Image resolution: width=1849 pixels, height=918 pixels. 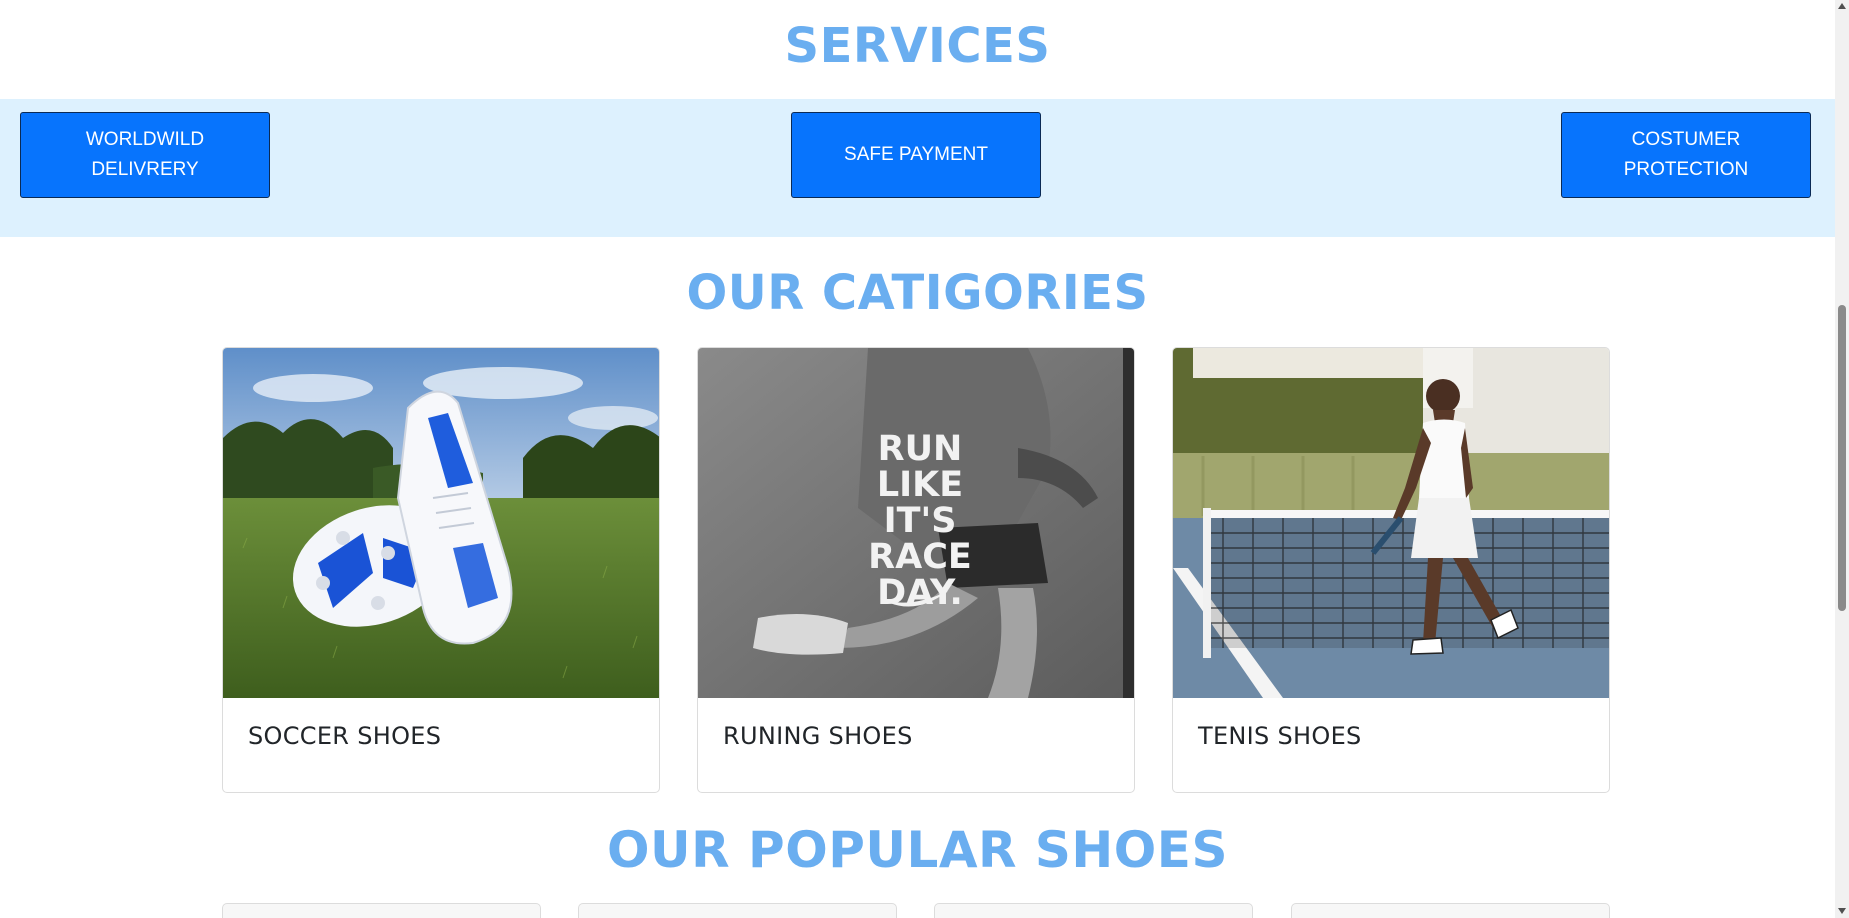 I want to click on category-card-running: RUN LIKE IT'S RACE DAY. RUNING SHOES, so click(x=916, y=570).